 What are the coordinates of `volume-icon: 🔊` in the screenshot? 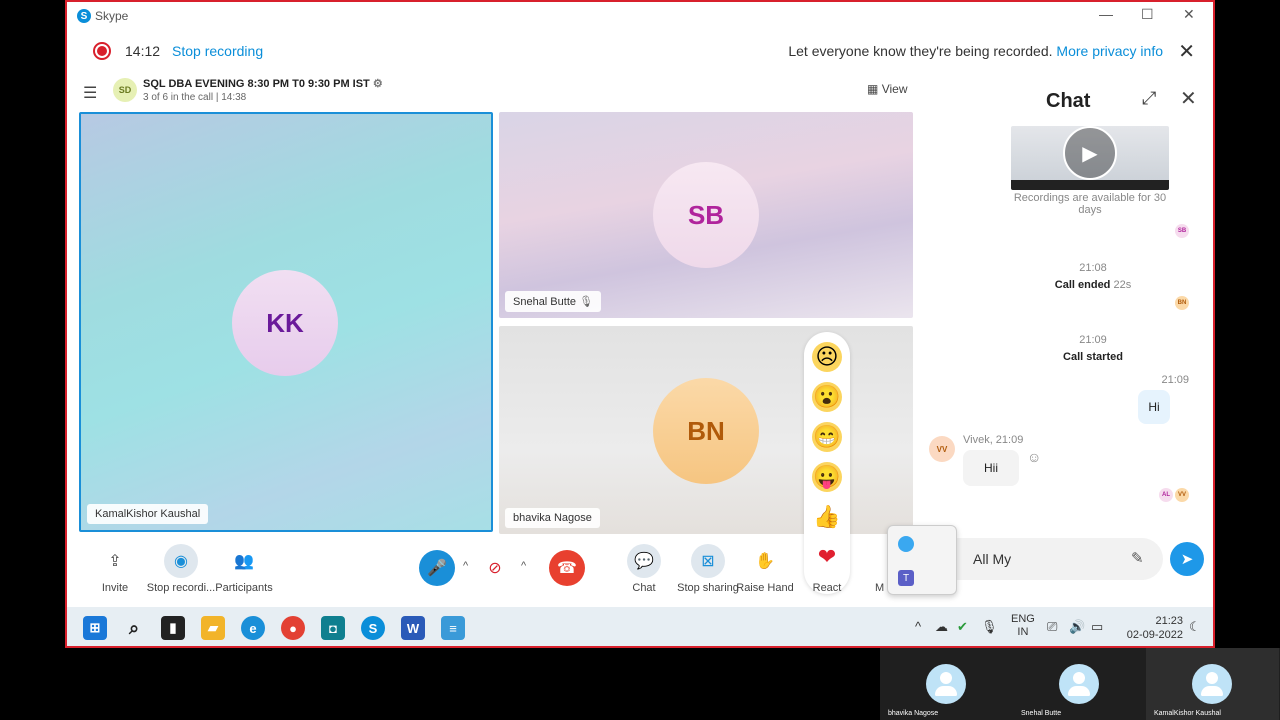 It's located at (1077, 627).